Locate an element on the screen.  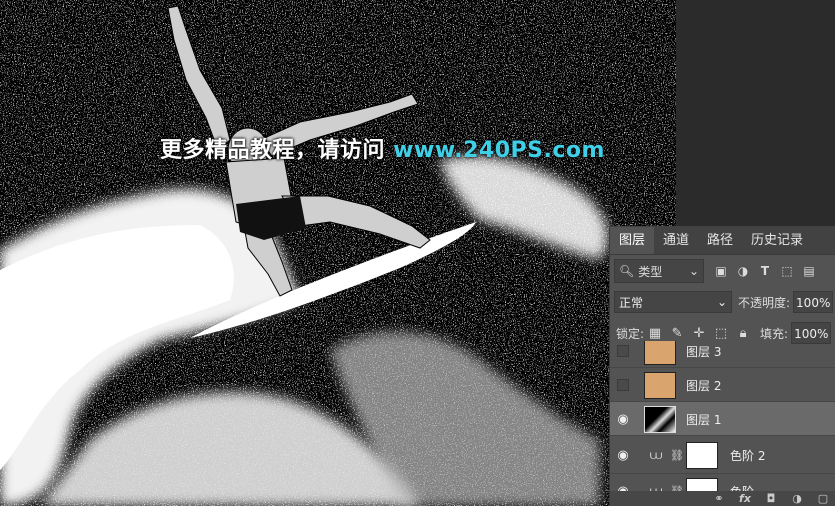
layer-name: 色阶 is located at coordinates (742, 487).